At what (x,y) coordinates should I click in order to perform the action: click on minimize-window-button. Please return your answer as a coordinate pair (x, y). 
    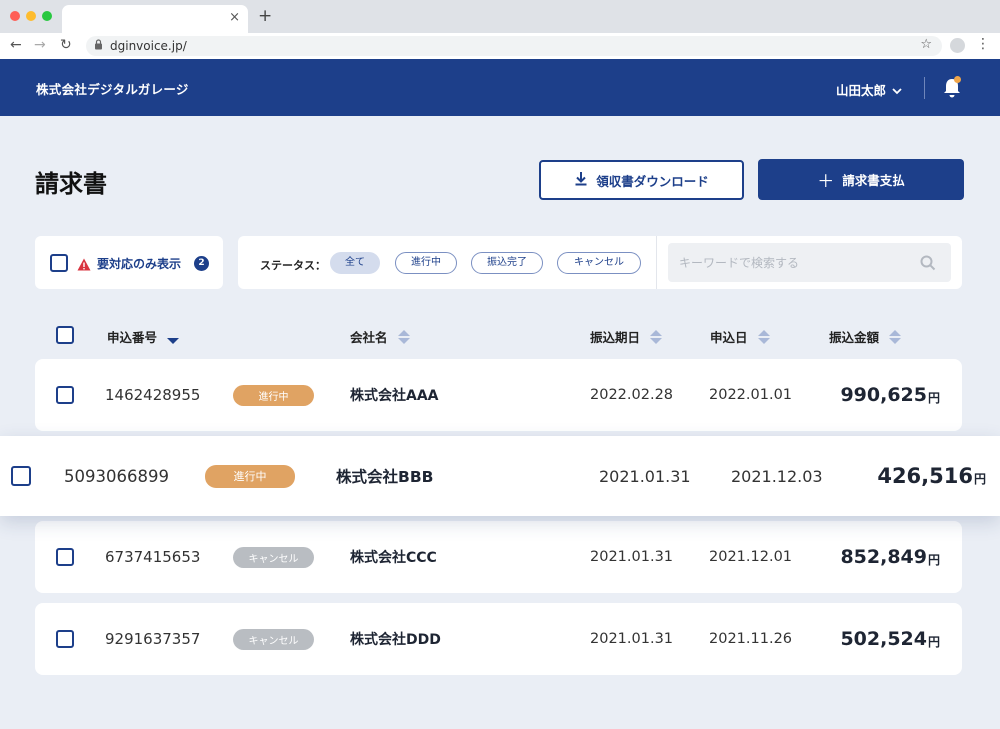
    Looking at the image, I should click on (31, 16).